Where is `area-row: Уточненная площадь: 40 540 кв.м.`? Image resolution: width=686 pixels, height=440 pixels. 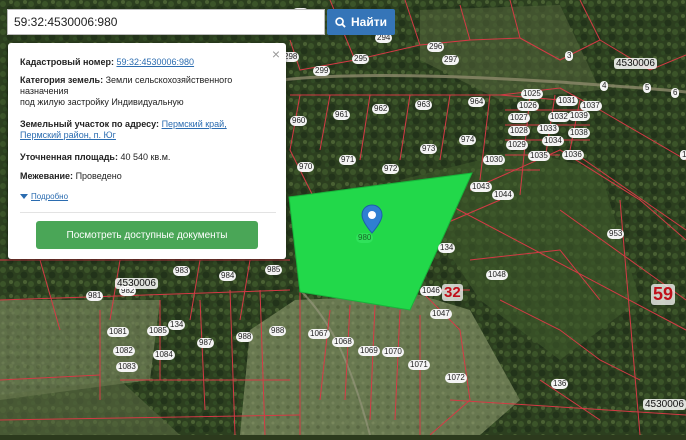 area-row: Уточненная площадь: 40 540 кв.м. is located at coordinates (145, 157).